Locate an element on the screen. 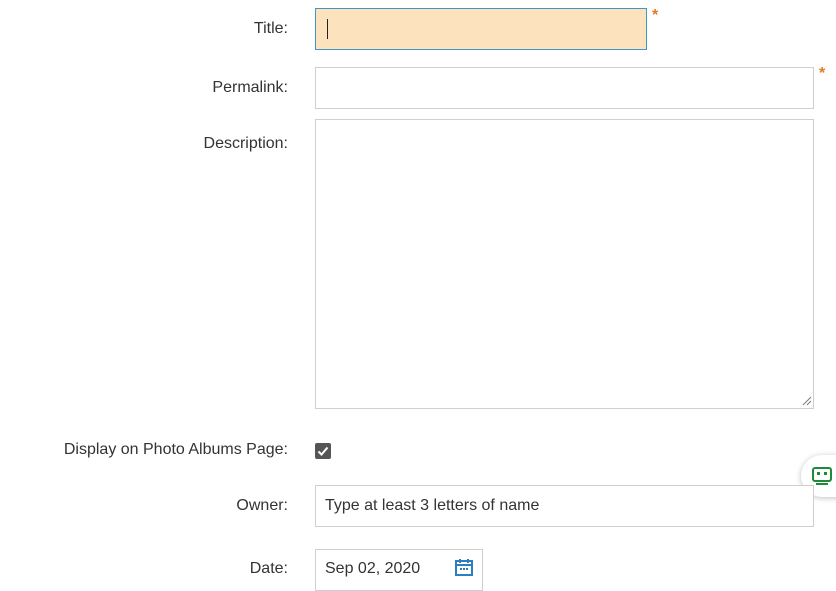 The width and height of the screenshot is (836, 591). date-value: Sep 02, 2020 is located at coordinates (373, 568).